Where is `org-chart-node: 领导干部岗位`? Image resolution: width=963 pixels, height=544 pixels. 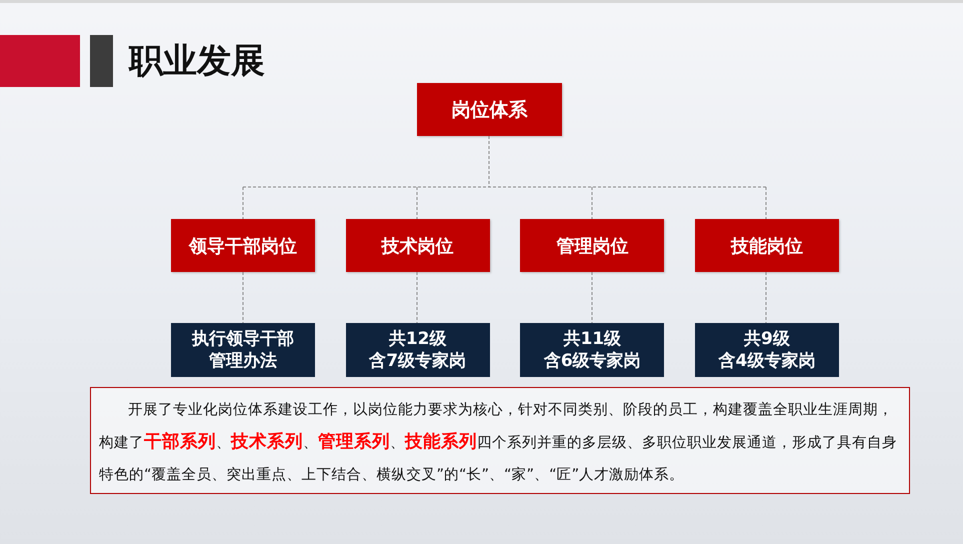 org-chart-node: 领导干部岗位 is located at coordinates (243, 245).